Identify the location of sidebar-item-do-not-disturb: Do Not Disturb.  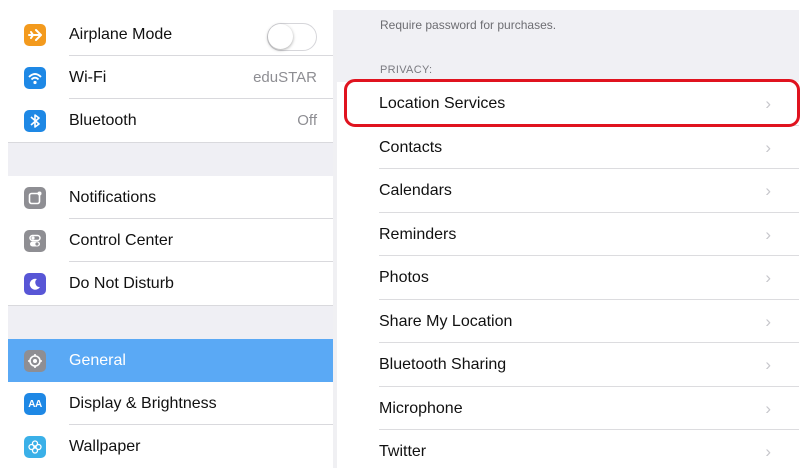
(170, 283).